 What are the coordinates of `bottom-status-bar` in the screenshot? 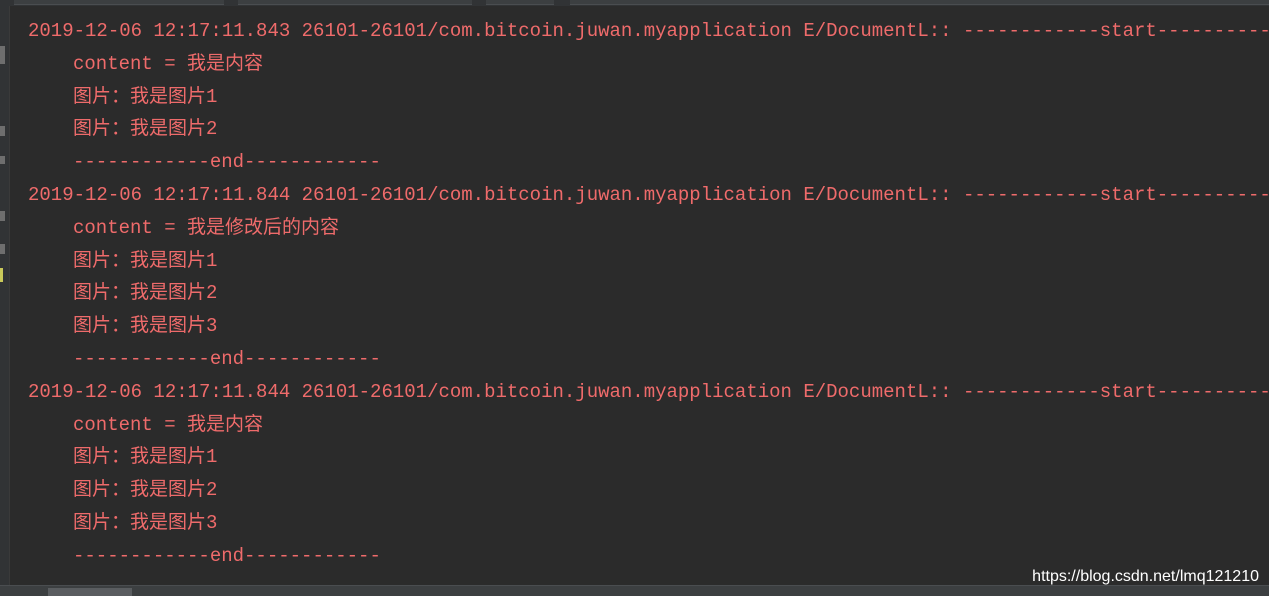 It's located at (634, 590).